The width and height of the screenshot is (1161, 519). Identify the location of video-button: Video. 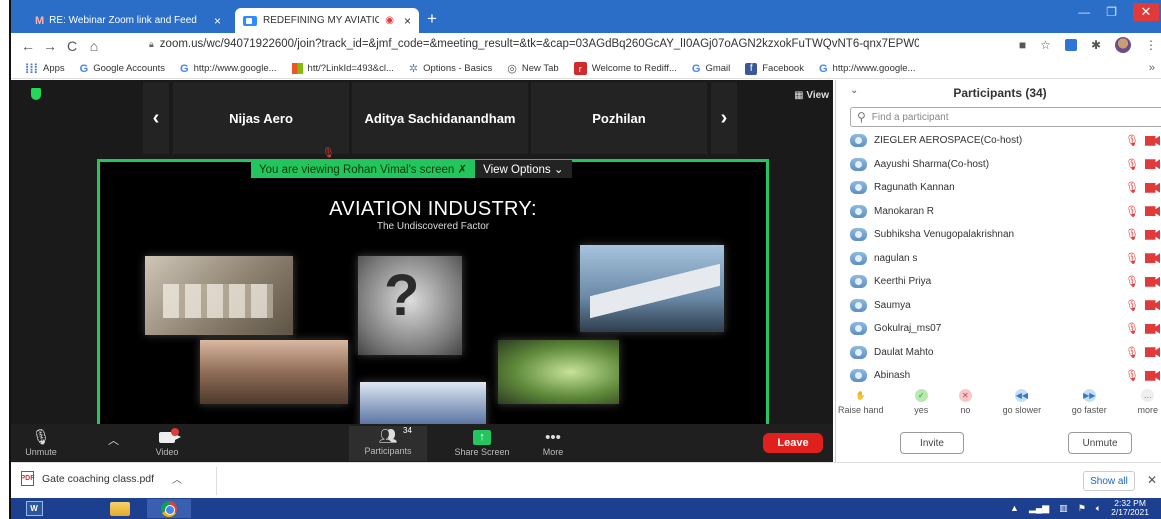
(167, 442).